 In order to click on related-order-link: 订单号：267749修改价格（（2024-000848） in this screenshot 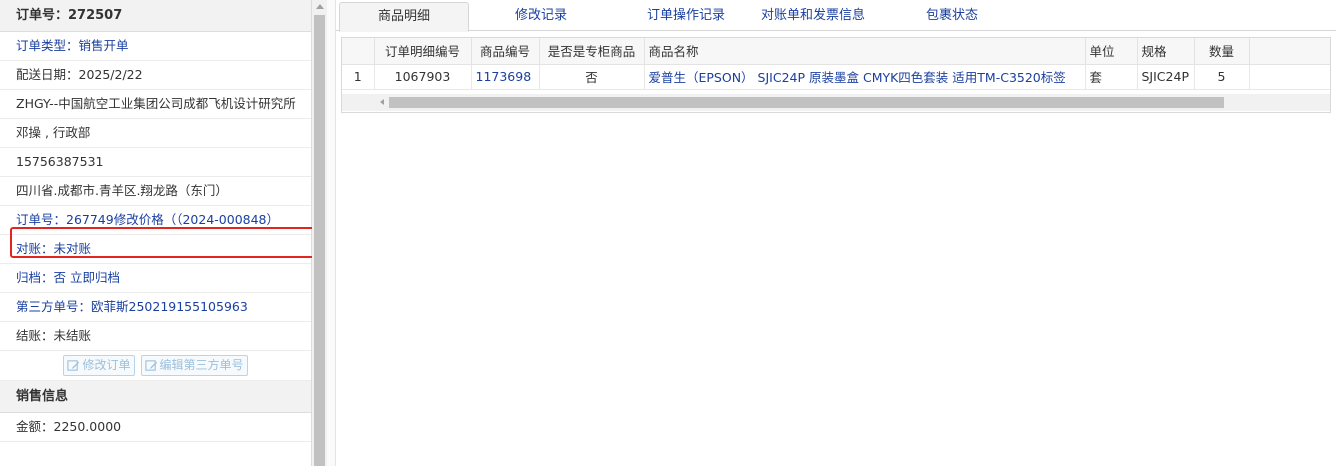, I will do `click(155, 220)`.